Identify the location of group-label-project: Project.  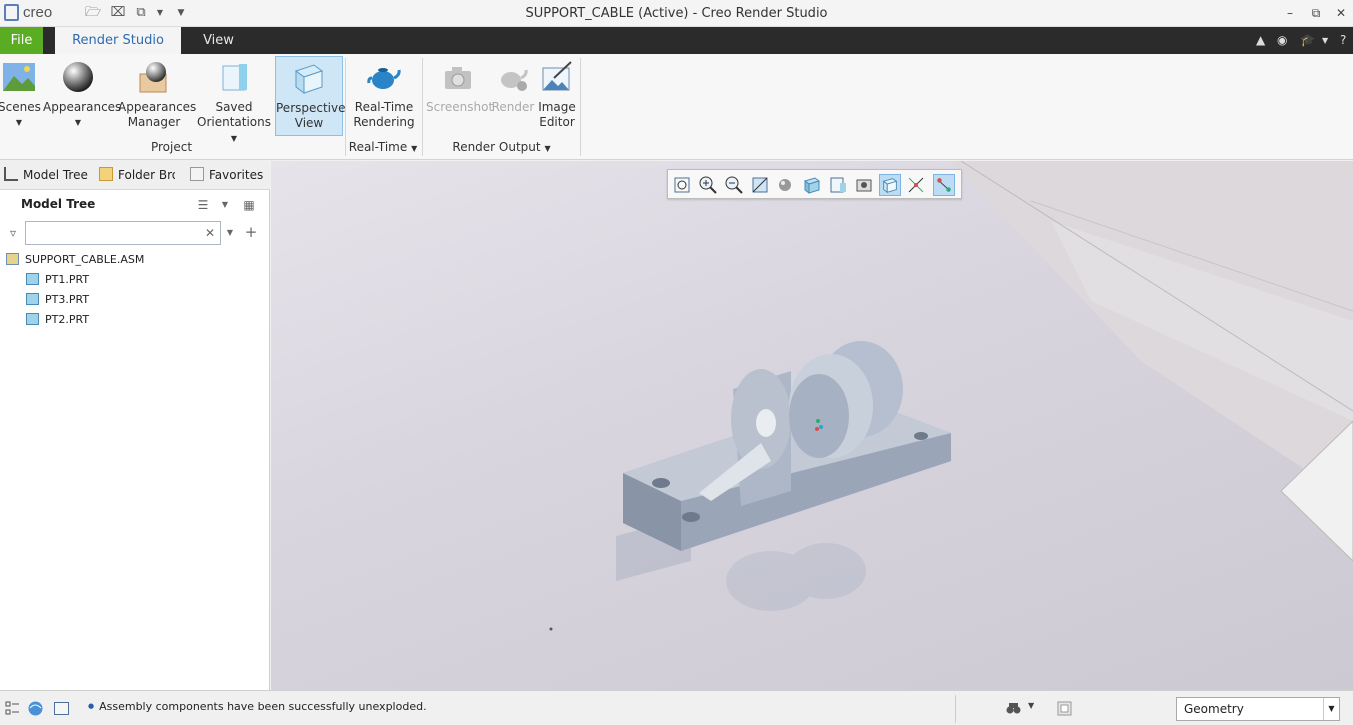
(171, 147).